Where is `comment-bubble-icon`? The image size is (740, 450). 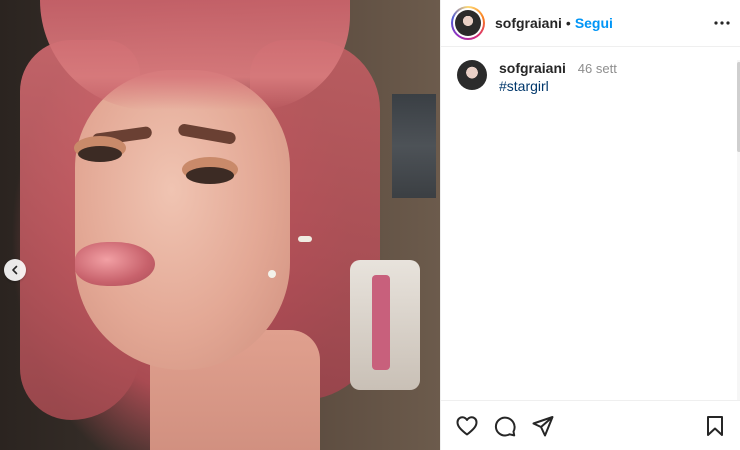
comment-bubble-icon is located at coordinates (505, 426).